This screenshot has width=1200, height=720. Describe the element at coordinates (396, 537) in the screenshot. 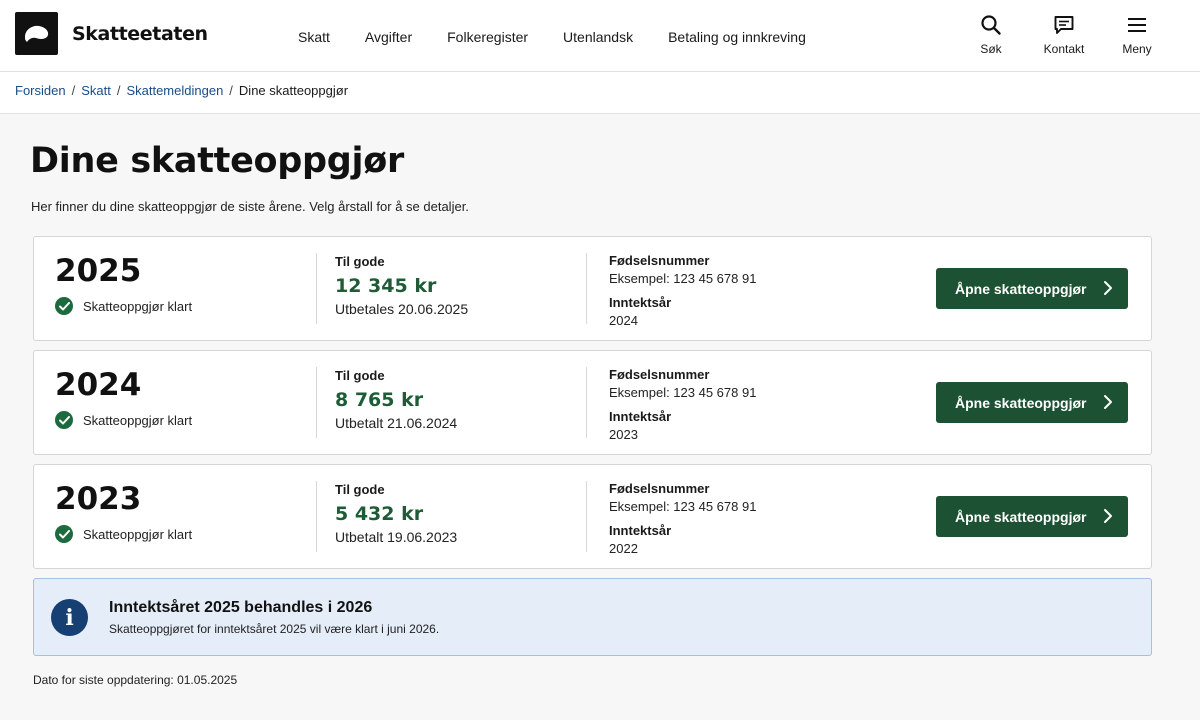

I see `payout-date: Utbetalt 19.06.2023` at that location.